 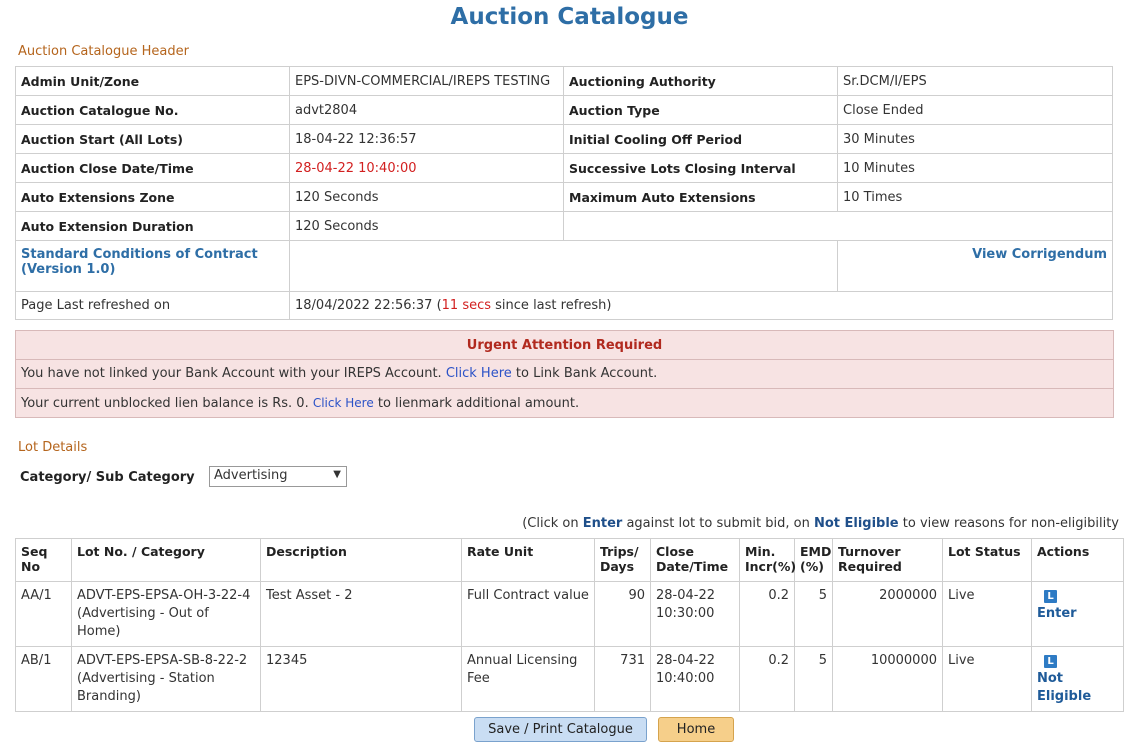 I want to click on rate-unit: Annual Licensing Fee, so click(x=528, y=679).